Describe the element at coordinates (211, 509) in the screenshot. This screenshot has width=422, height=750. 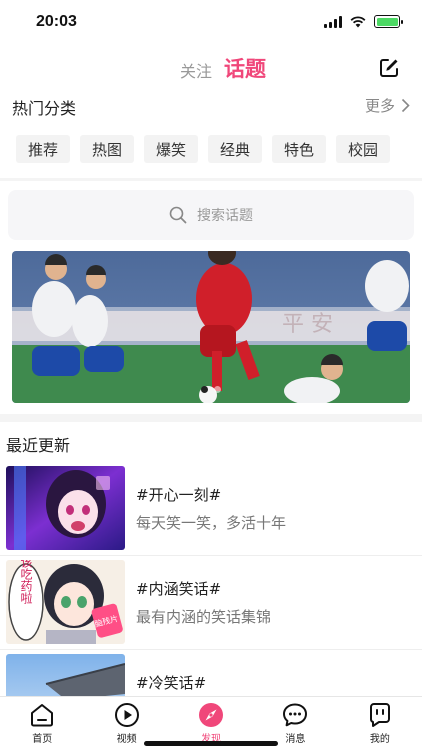
I see `list-item: #开心一刻# 每天笑一笑，多活十年` at that location.